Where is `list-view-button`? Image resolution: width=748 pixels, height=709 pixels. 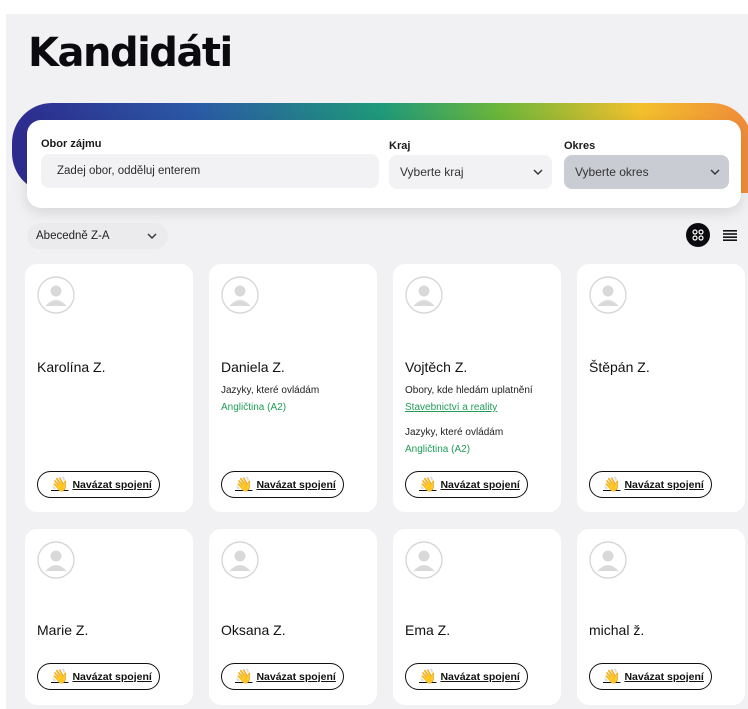
list-view-button is located at coordinates (730, 235).